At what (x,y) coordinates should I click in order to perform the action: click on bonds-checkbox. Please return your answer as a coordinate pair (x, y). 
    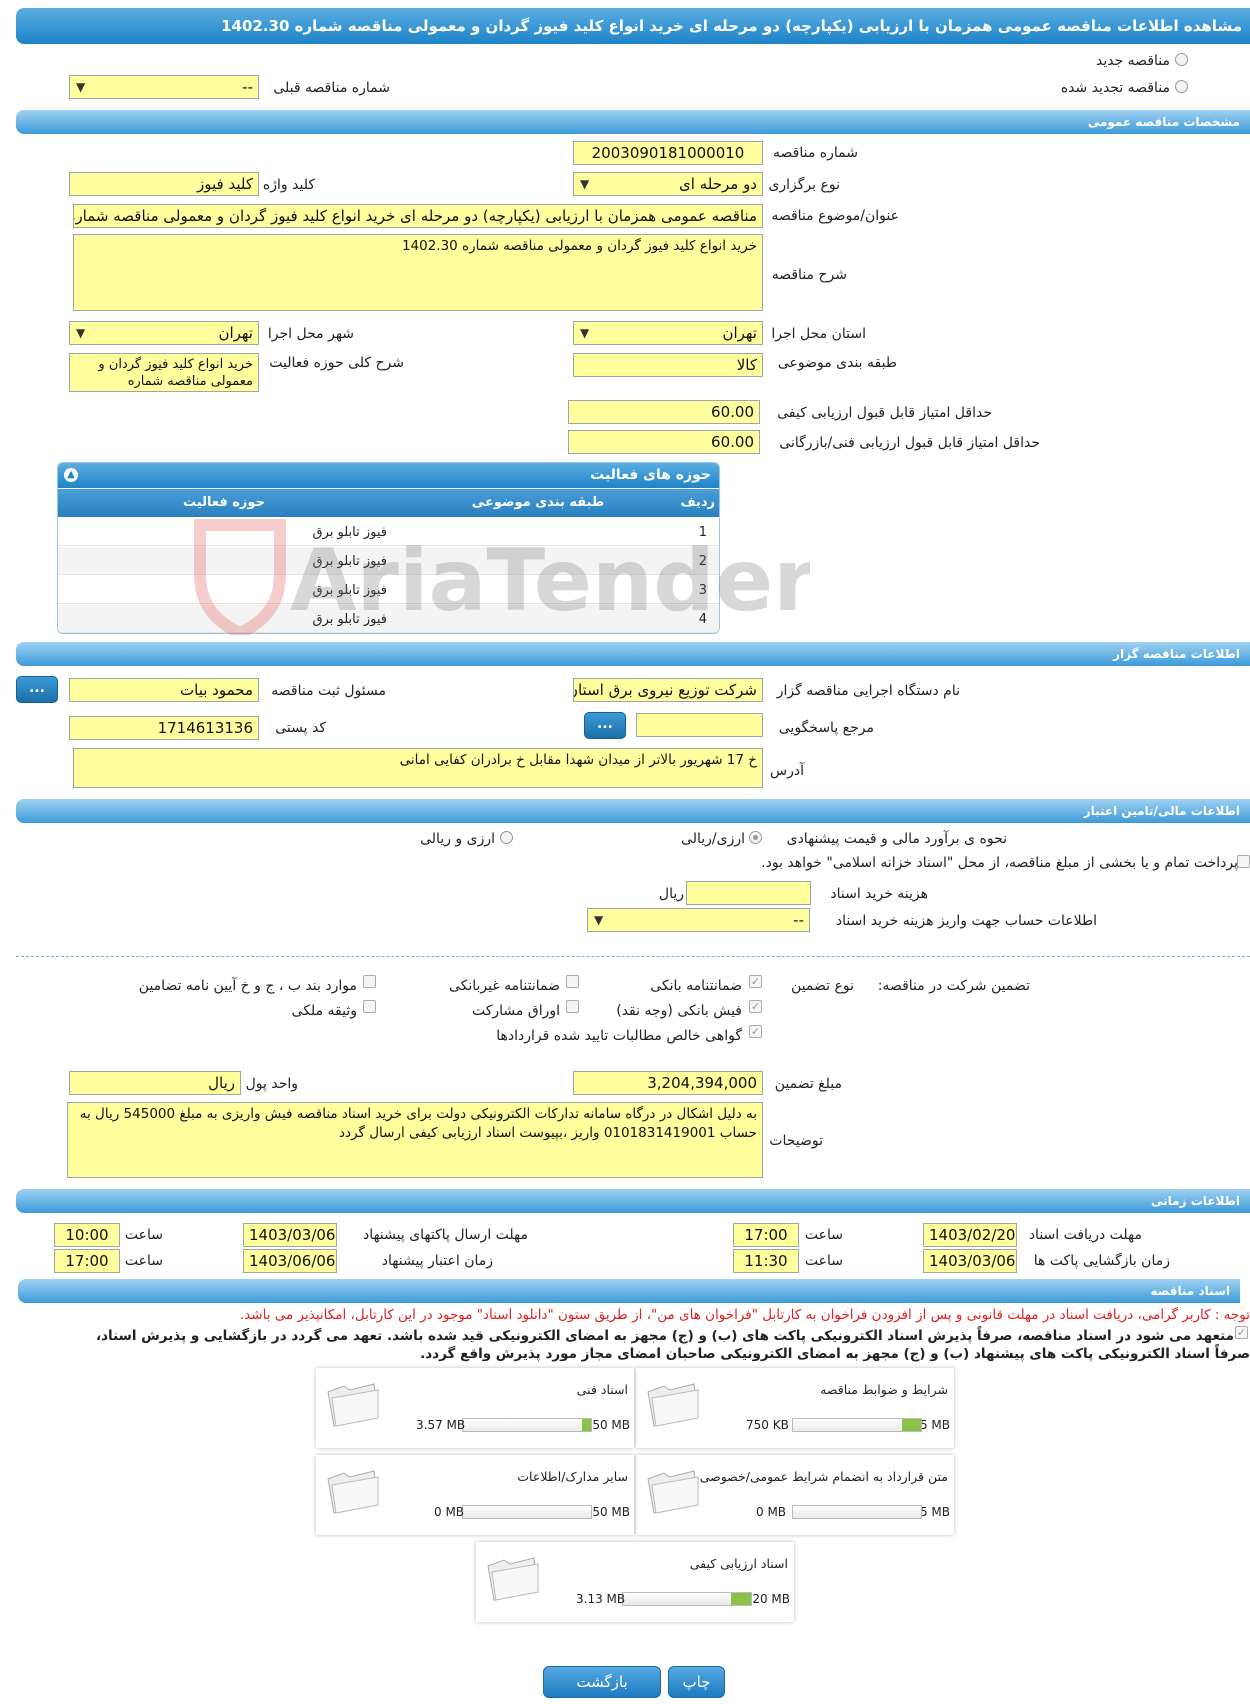
    Looking at the image, I should click on (572, 1006).